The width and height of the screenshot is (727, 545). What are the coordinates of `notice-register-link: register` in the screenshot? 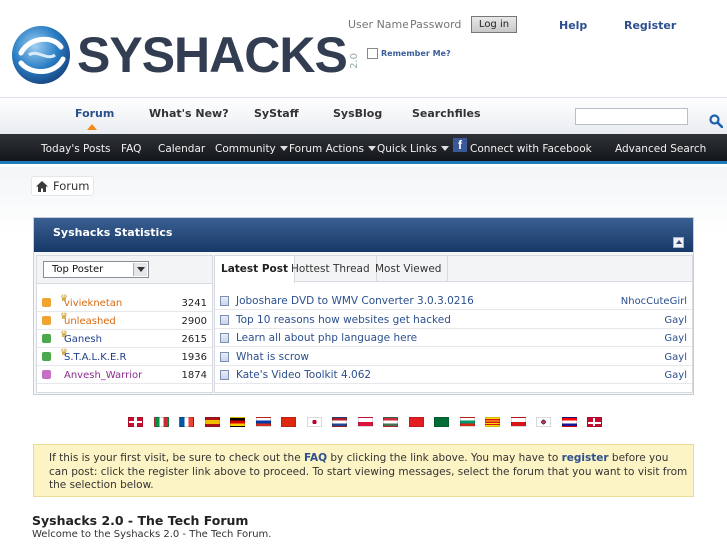 It's located at (585, 458).